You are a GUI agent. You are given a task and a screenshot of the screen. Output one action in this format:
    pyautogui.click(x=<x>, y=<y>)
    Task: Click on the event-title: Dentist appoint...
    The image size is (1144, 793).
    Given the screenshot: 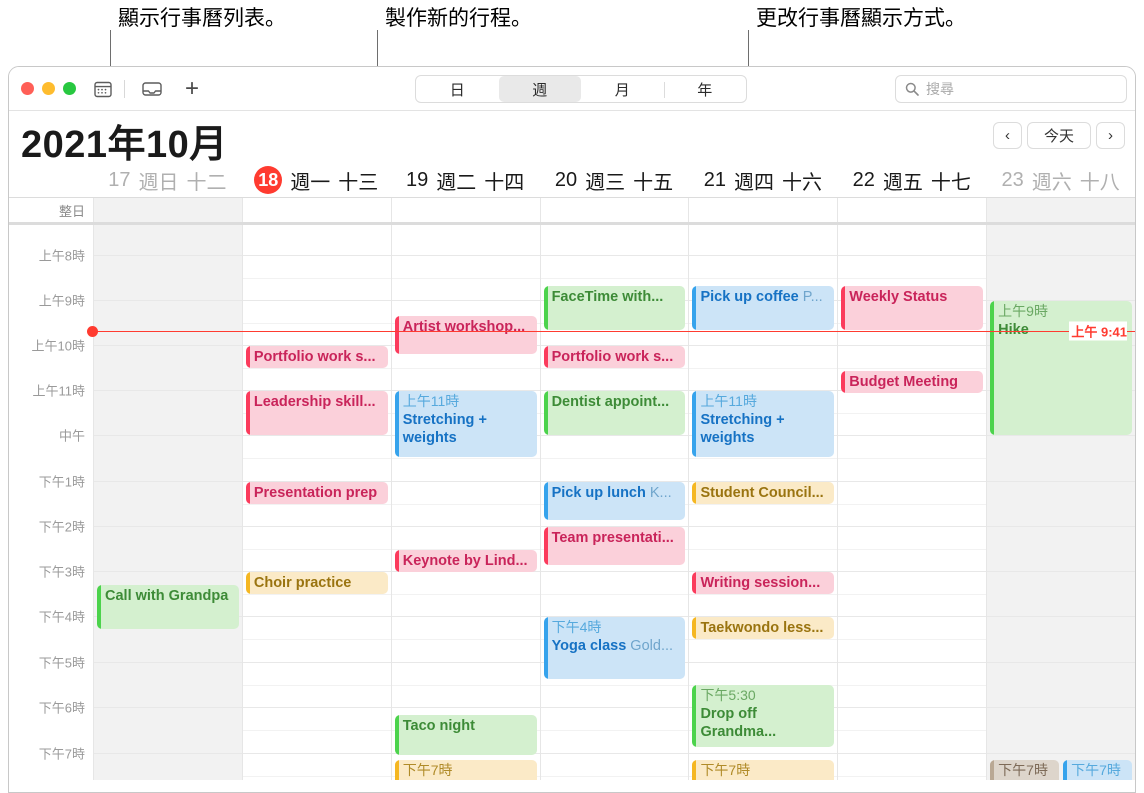 What is the action you would take?
    pyautogui.click(x=610, y=402)
    